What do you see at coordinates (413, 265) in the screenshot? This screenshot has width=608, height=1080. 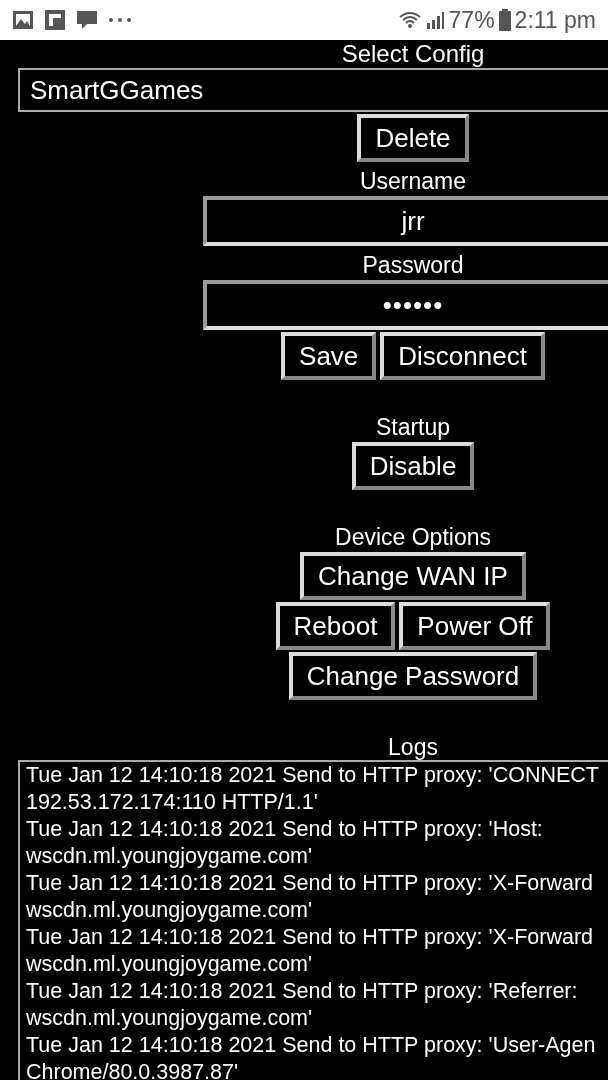 I see `password-label: Password` at bounding box center [413, 265].